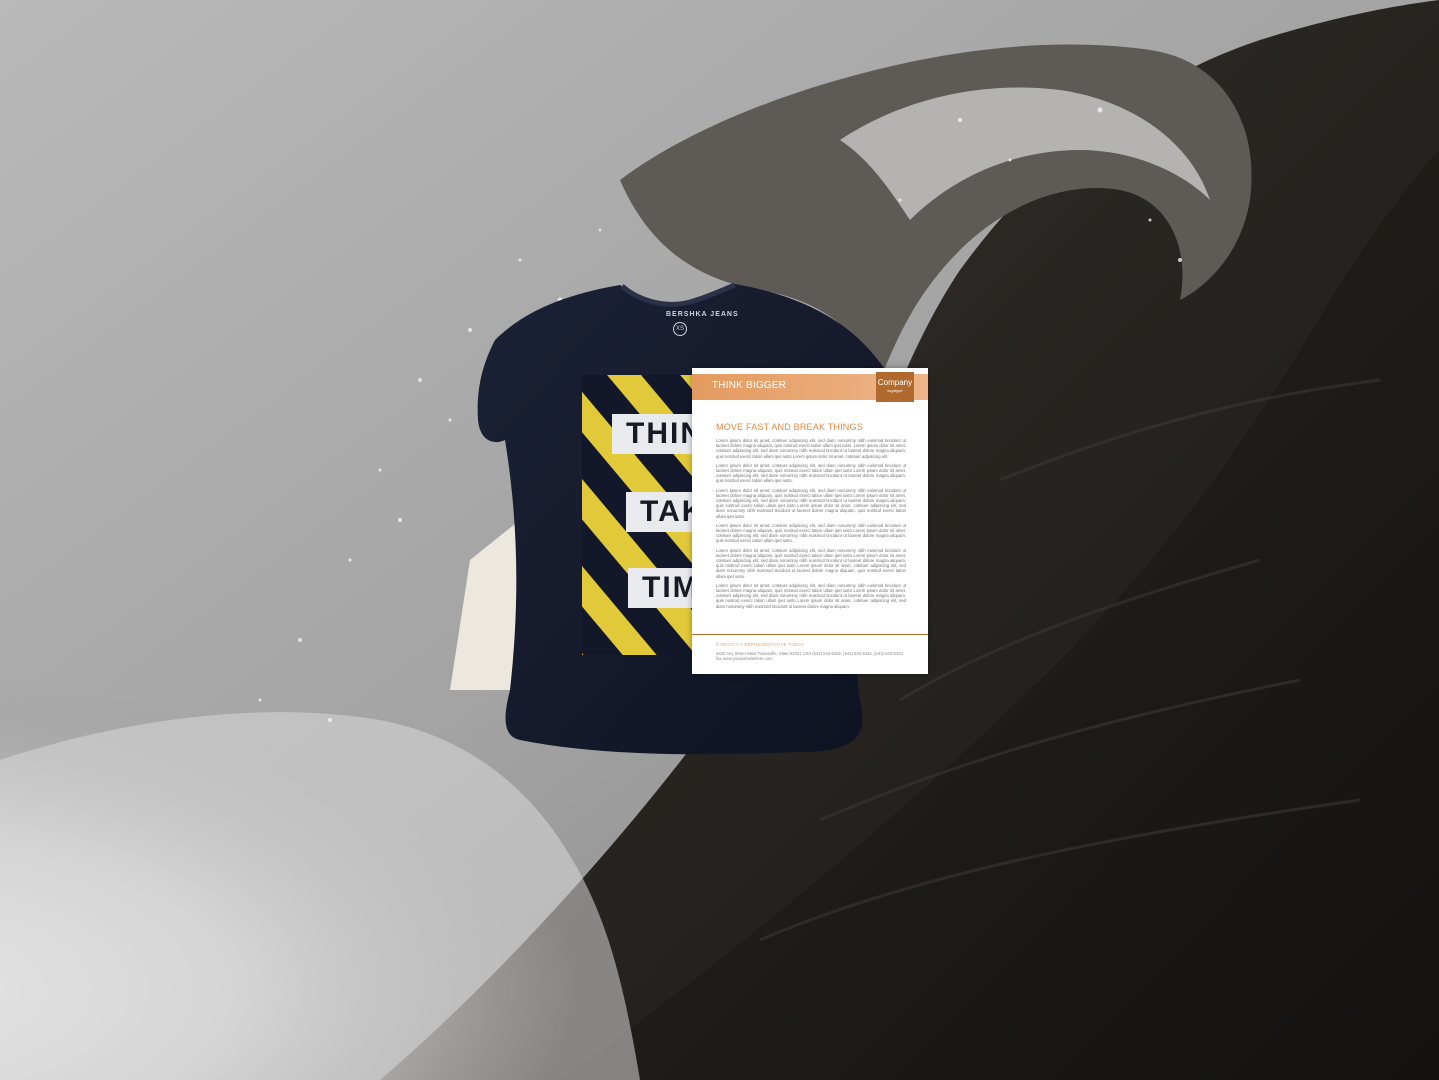  Describe the element at coordinates (653, 434) in the screenshot. I see `shirt-word-think: THINK` at that location.